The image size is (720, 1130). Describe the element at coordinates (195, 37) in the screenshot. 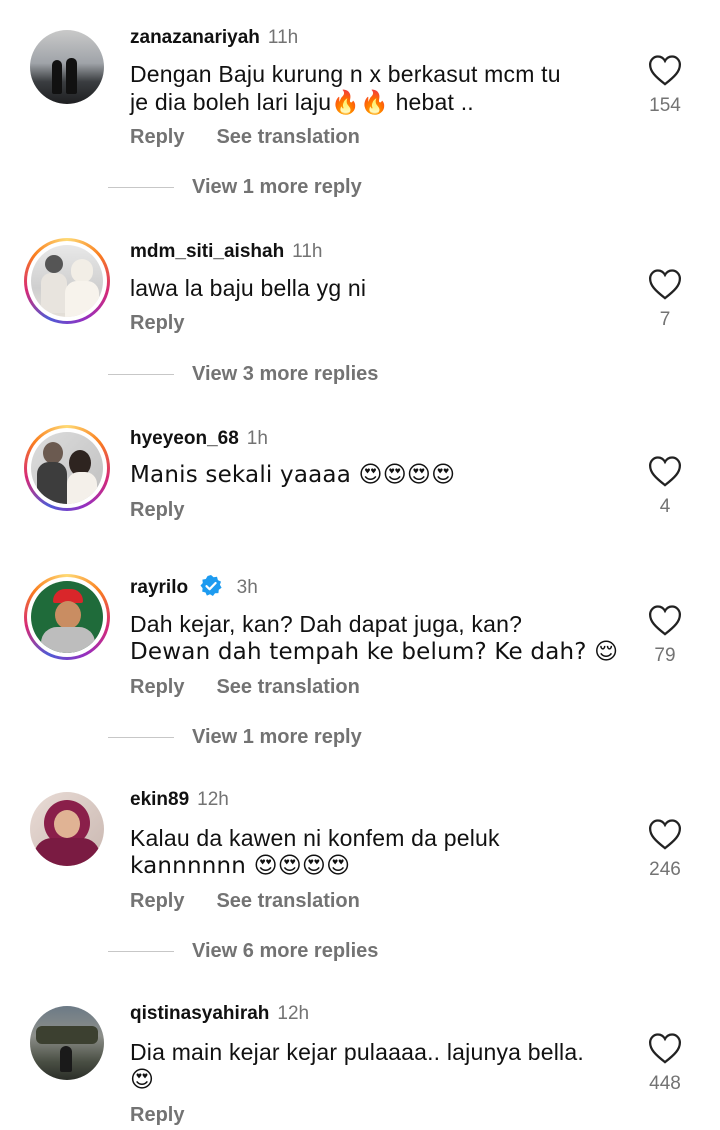

I see `username: zanazanariyah` at that location.